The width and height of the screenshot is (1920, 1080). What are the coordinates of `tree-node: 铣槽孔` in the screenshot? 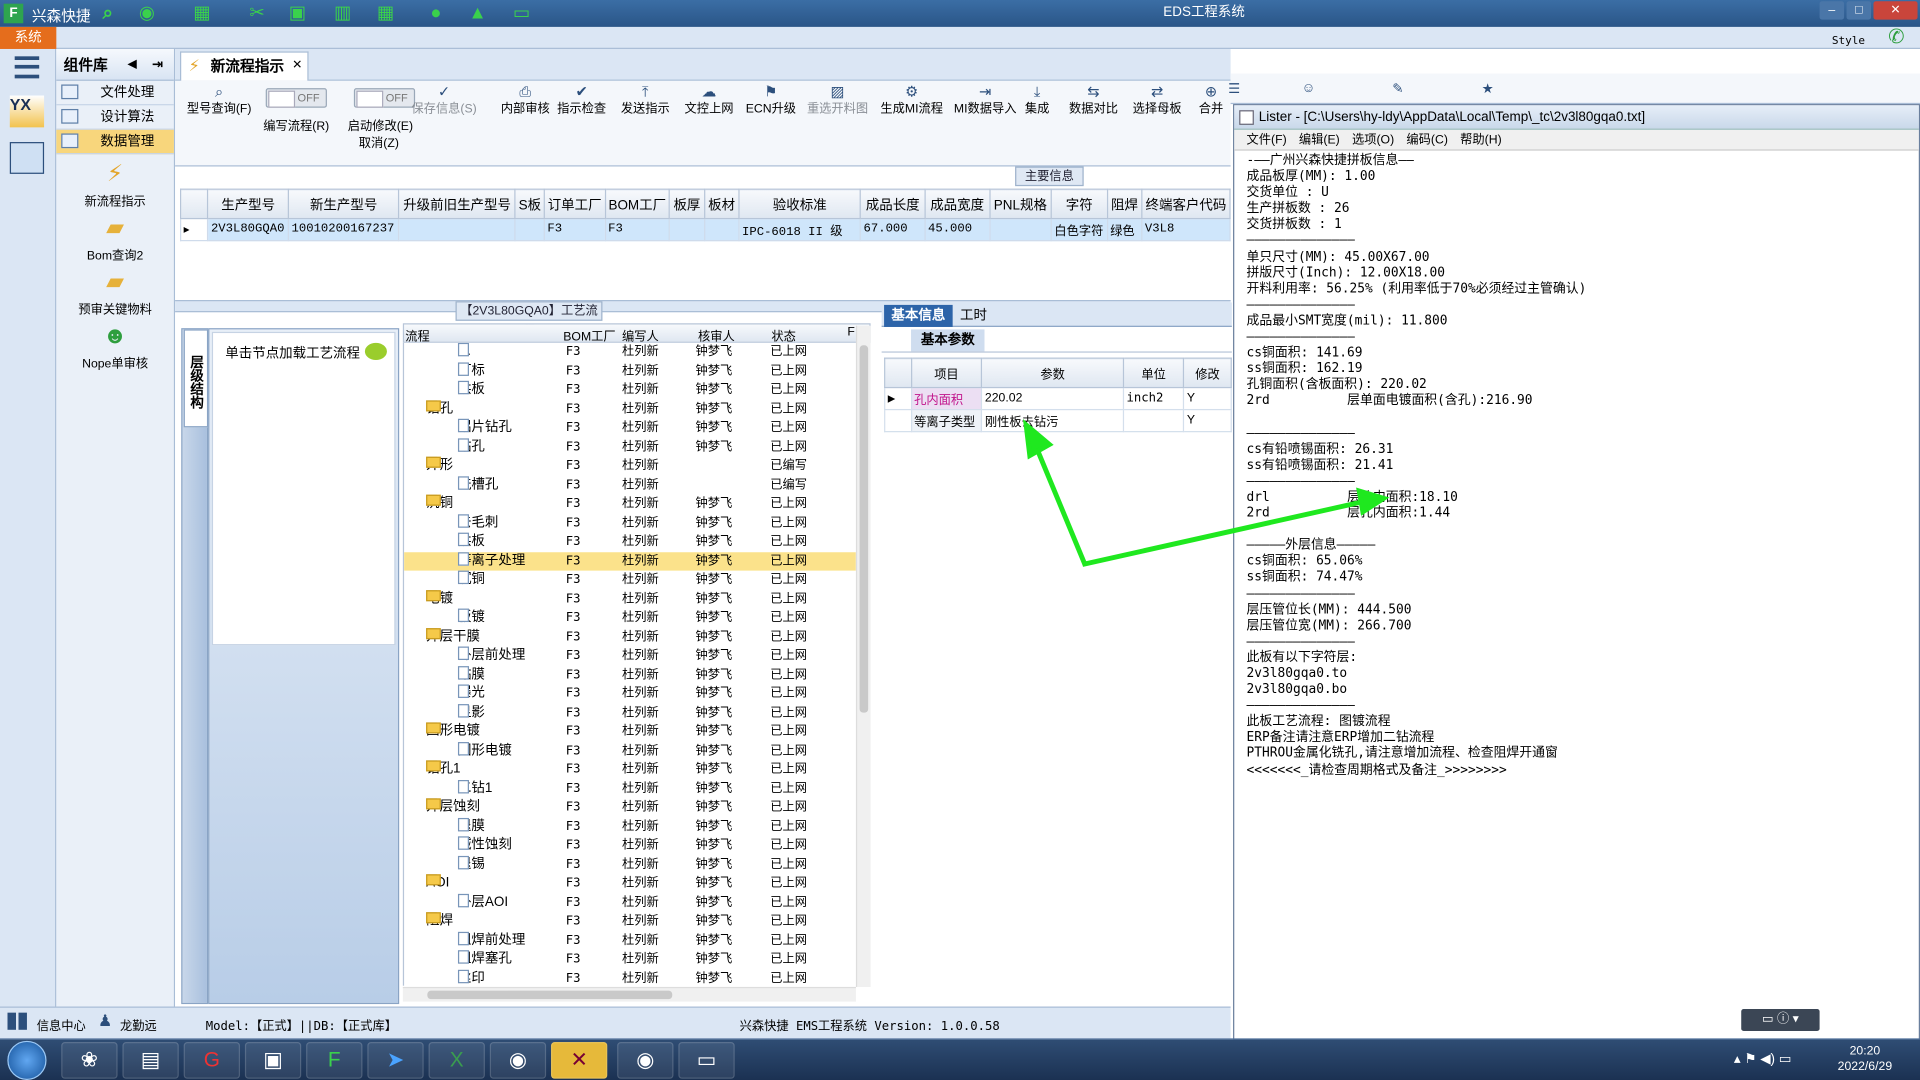 It's located at (477, 485).